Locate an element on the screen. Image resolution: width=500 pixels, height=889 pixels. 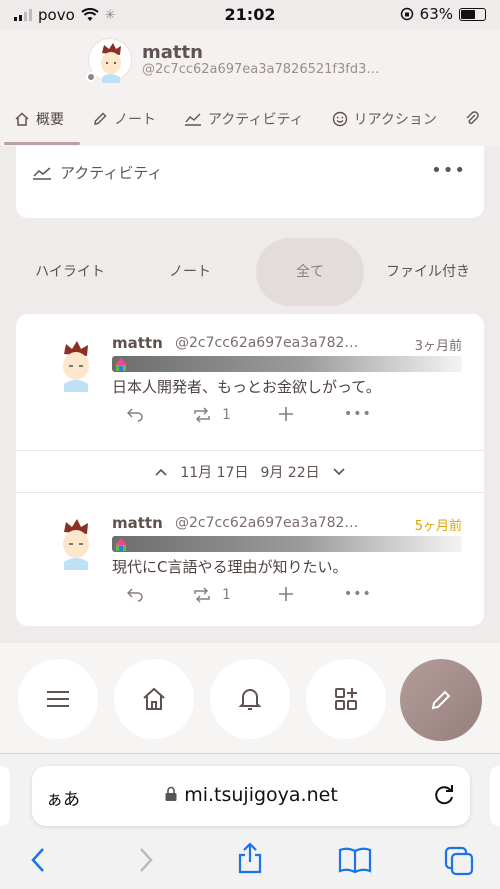
chevron-up-icon is located at coordinates (161, 472).